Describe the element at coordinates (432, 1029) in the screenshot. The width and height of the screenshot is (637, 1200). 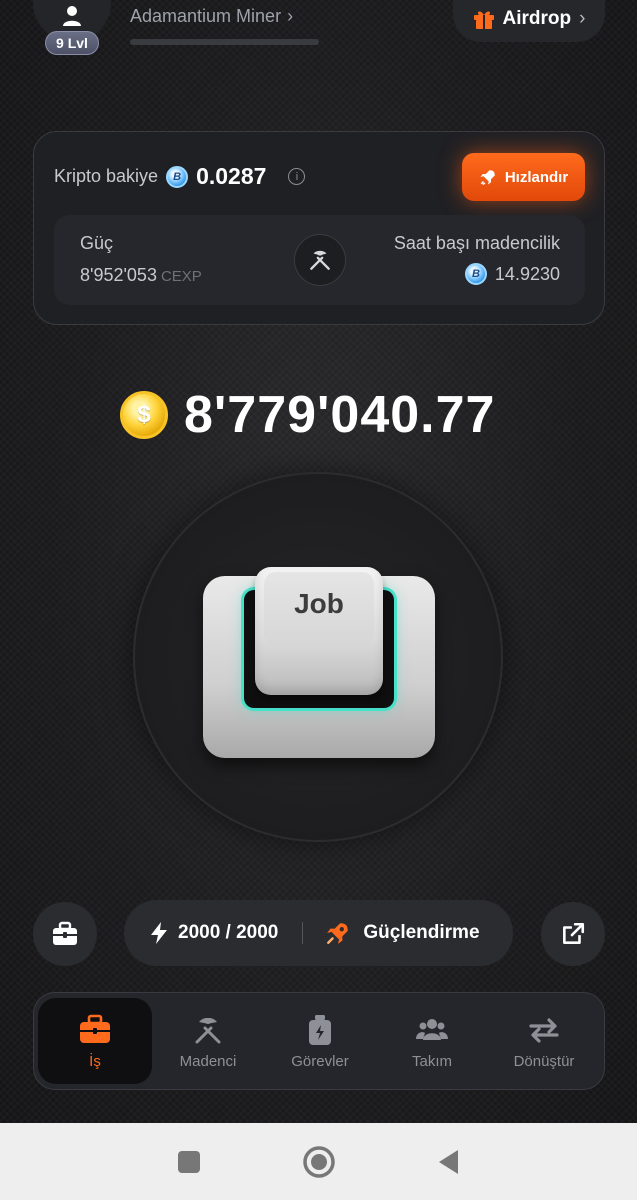
I see `team-icon` at that location.